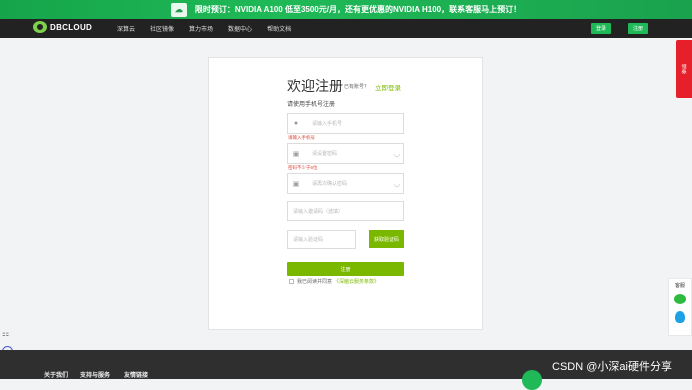 This screenshot has width=692, height=390. I want to click on get-code-button: 获取验证码, so click(386, 239).